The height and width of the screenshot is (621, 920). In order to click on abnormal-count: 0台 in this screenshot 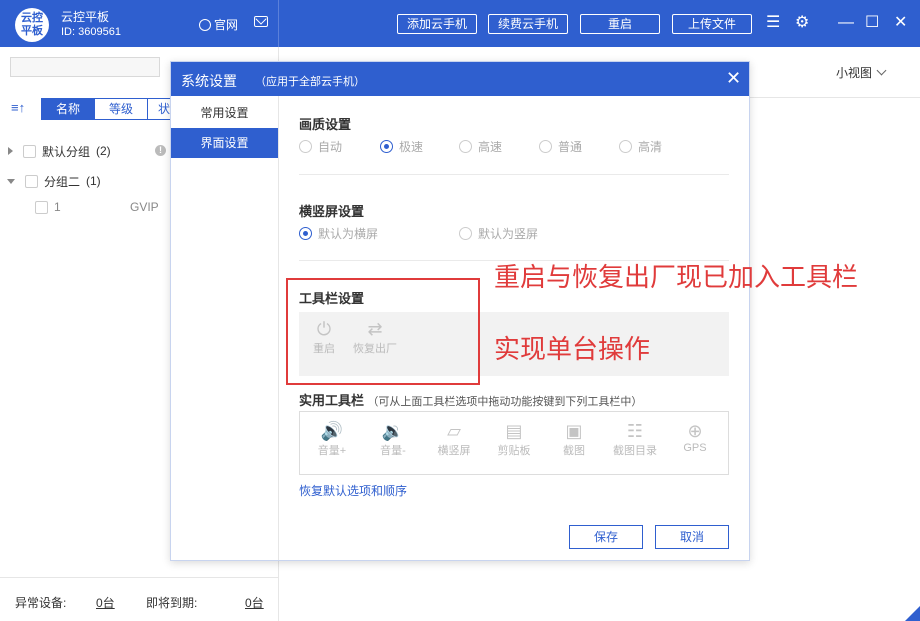, I will do `click(105, 602)`.